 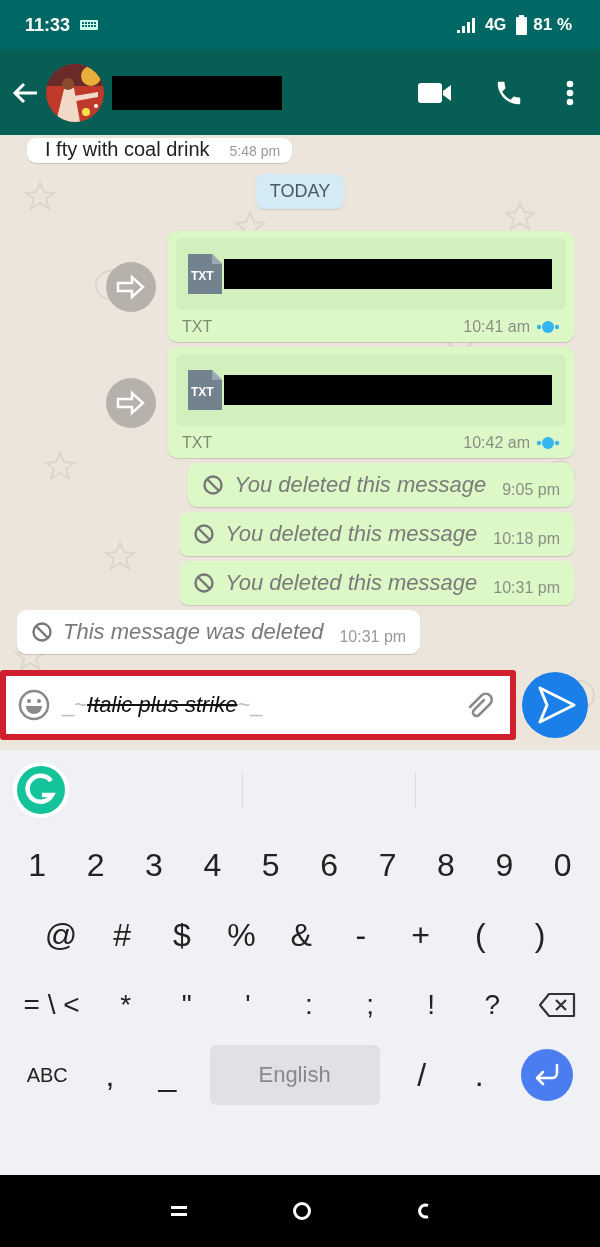 I want to click on keyboard-key: 8, so click(x=445, y=865).